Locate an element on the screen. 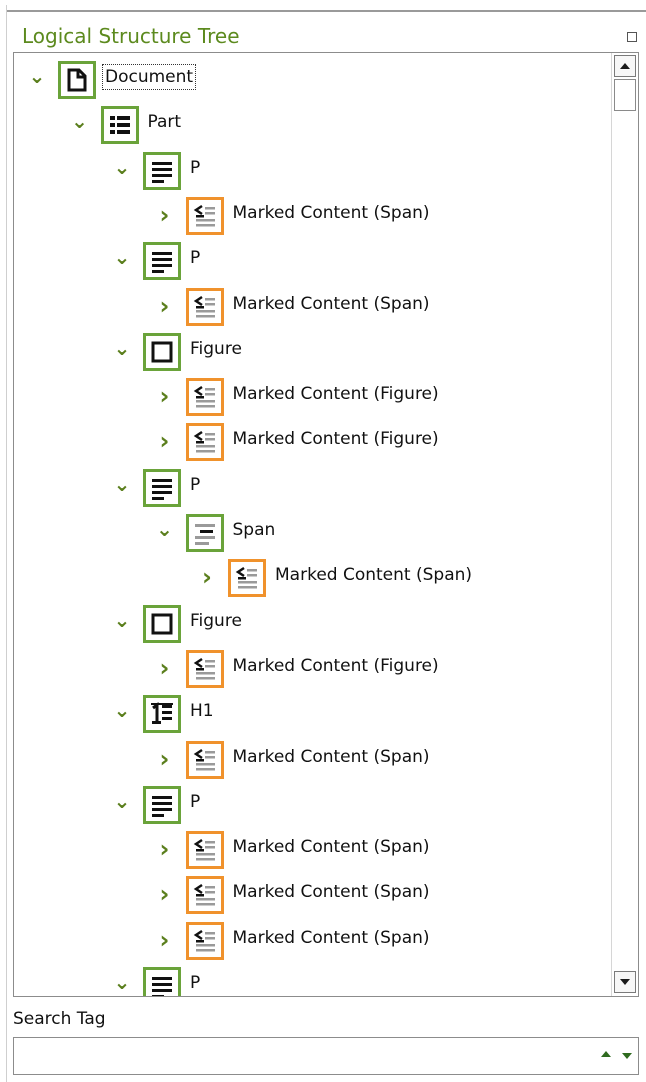  tree-node-span: ⌄ Span is located at coordinates (311, 533).